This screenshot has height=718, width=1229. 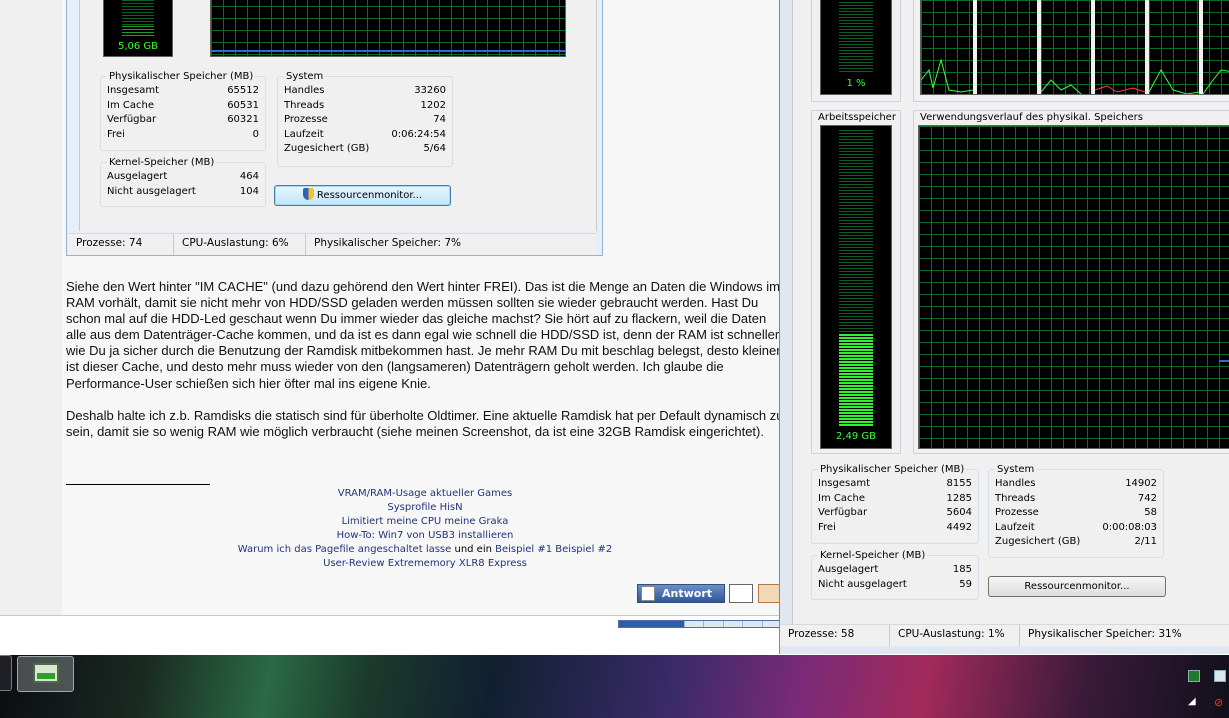 I want to click on memory-meter-left-label: 5,06 GB, so click(x=138, y=46).